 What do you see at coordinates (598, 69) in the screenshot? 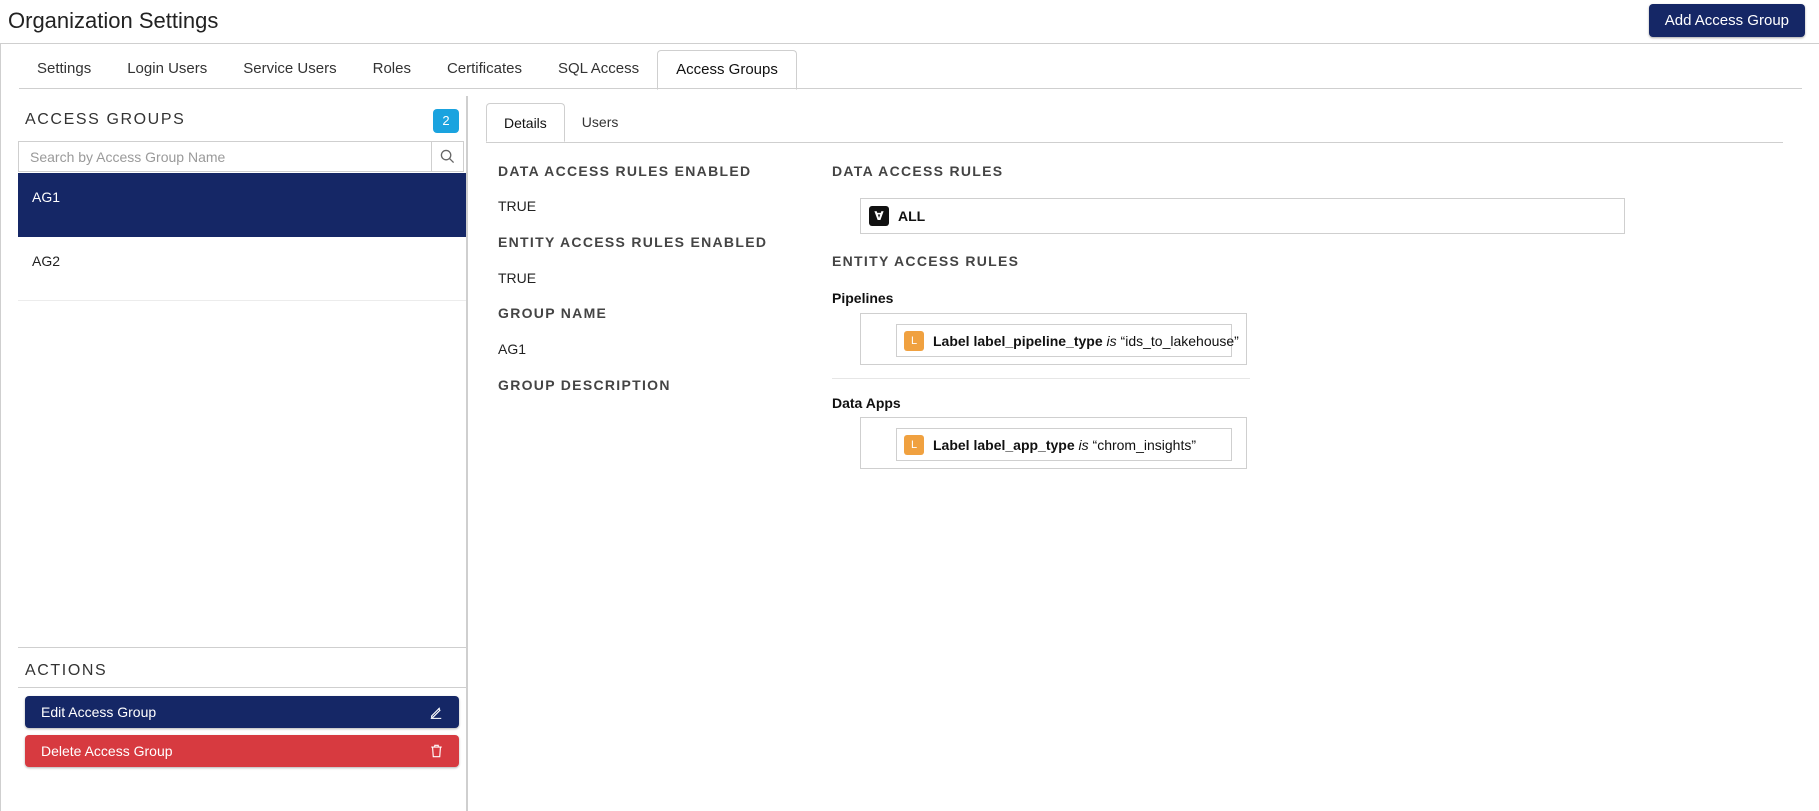
I see `tab-sql-access: SQL Access` at bounding box center [598, 69].